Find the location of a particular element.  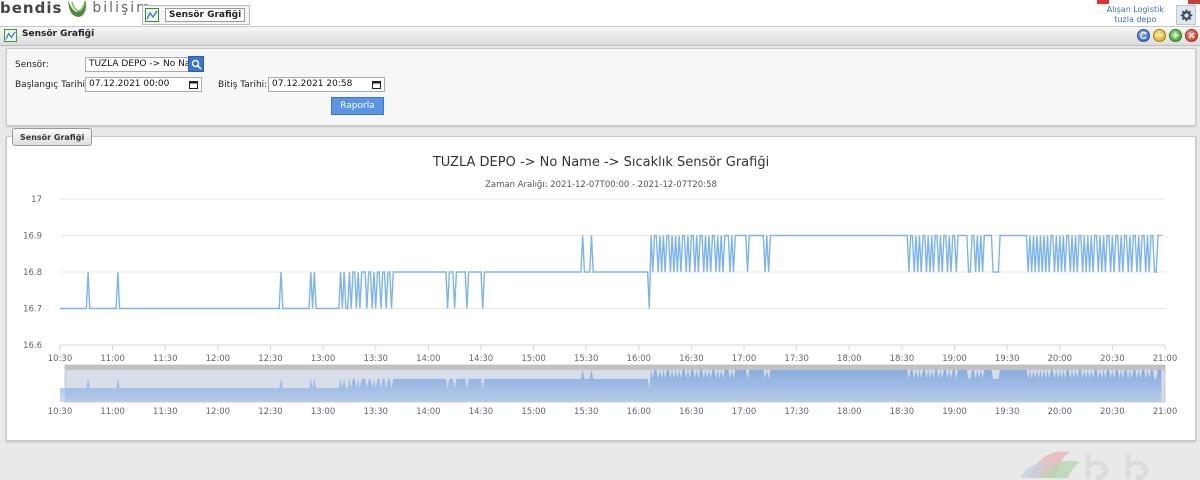

start-date-label: Başlangıç Tarihi: is located at coordinates (52, 85).